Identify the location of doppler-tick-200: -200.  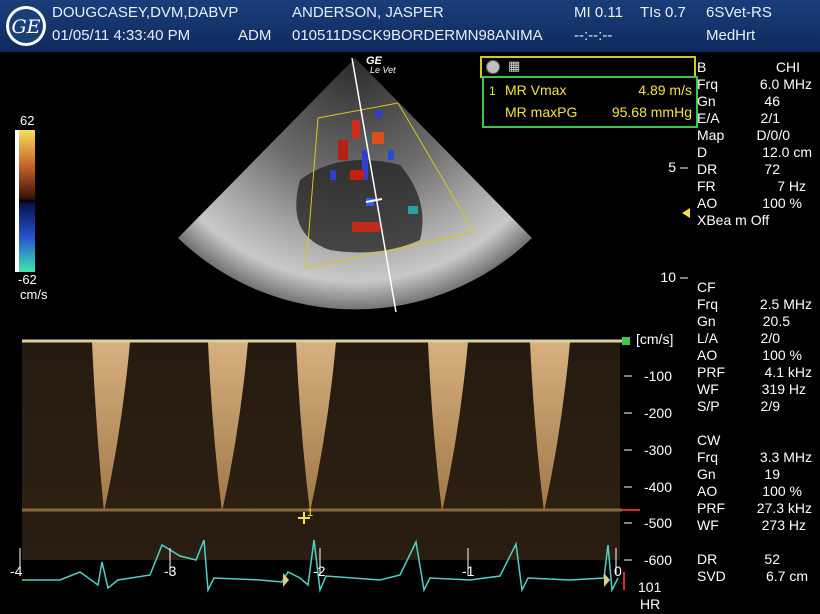
(657, 413).